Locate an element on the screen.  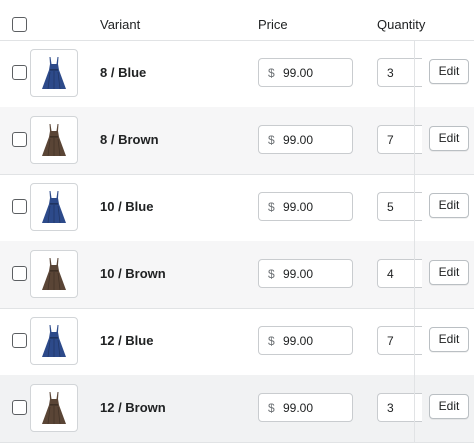
table-header: Variant Price Quantity is located at coordinates (237, 20).